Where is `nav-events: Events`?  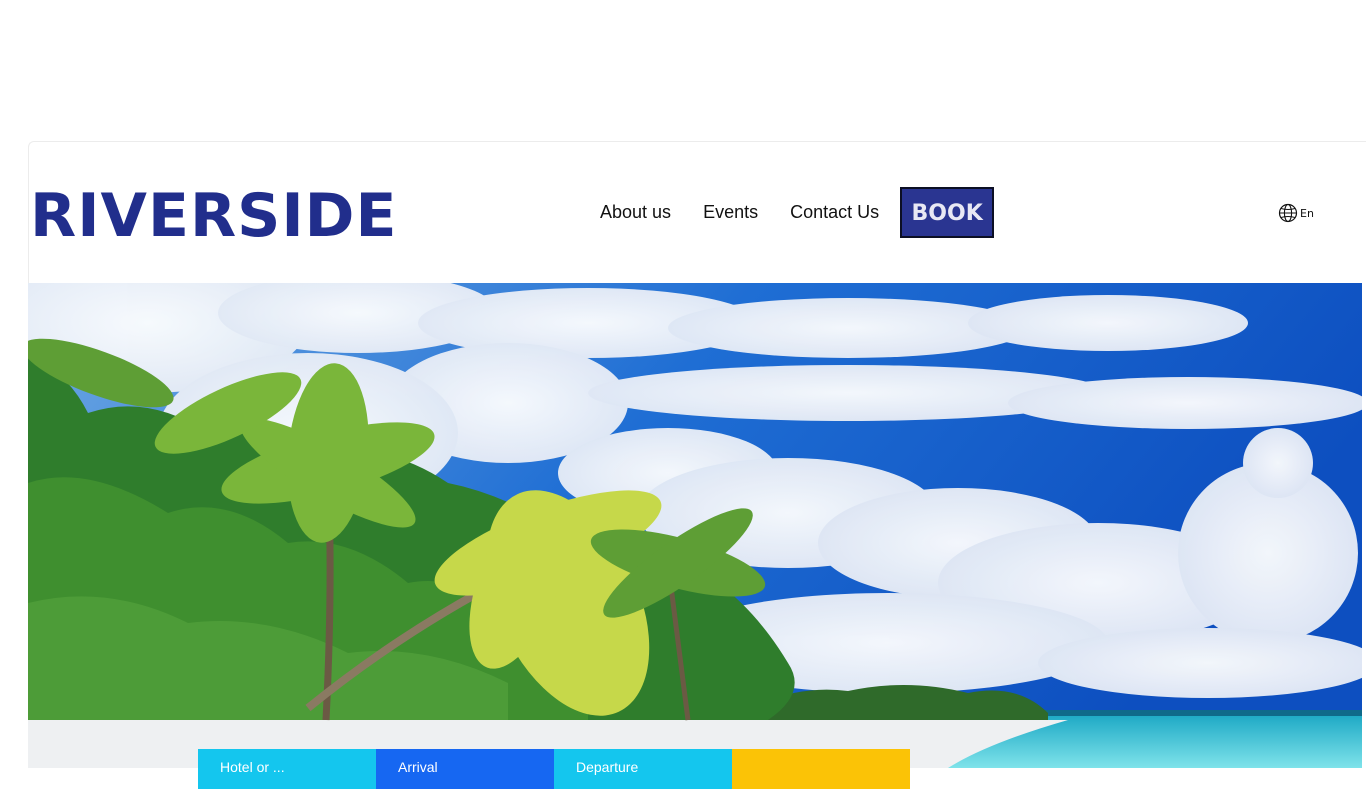
nav-events: Events is located at coordinates (730, 212).